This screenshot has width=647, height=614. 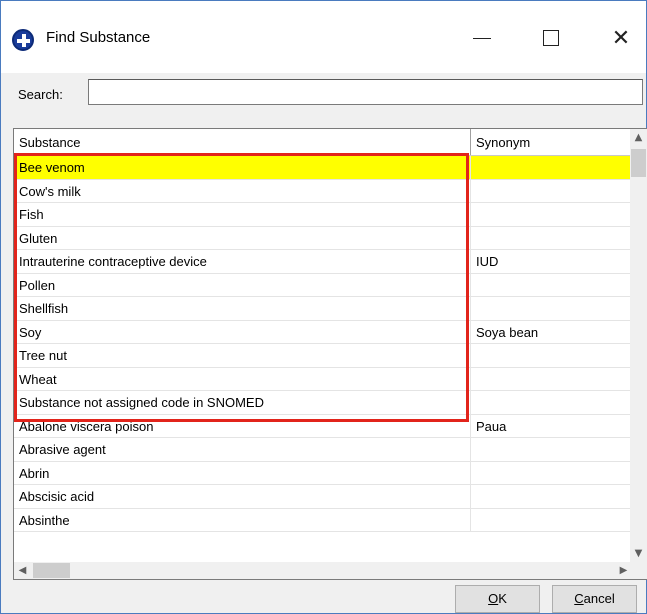 I want to click on column-header-substance: Substance, so click(x=242, y=142).